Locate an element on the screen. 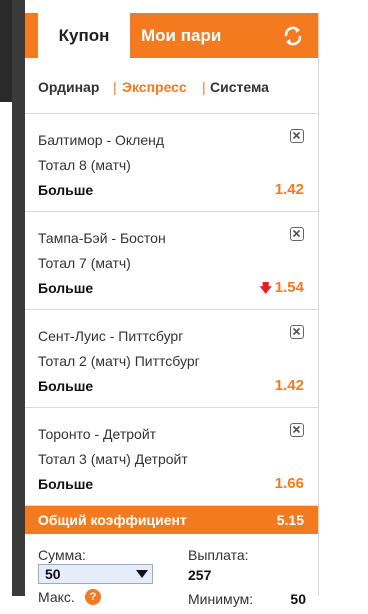 Image resolution: width=368 pixels, height=614 pixels. background-panel is located at coordinates (18, 298).